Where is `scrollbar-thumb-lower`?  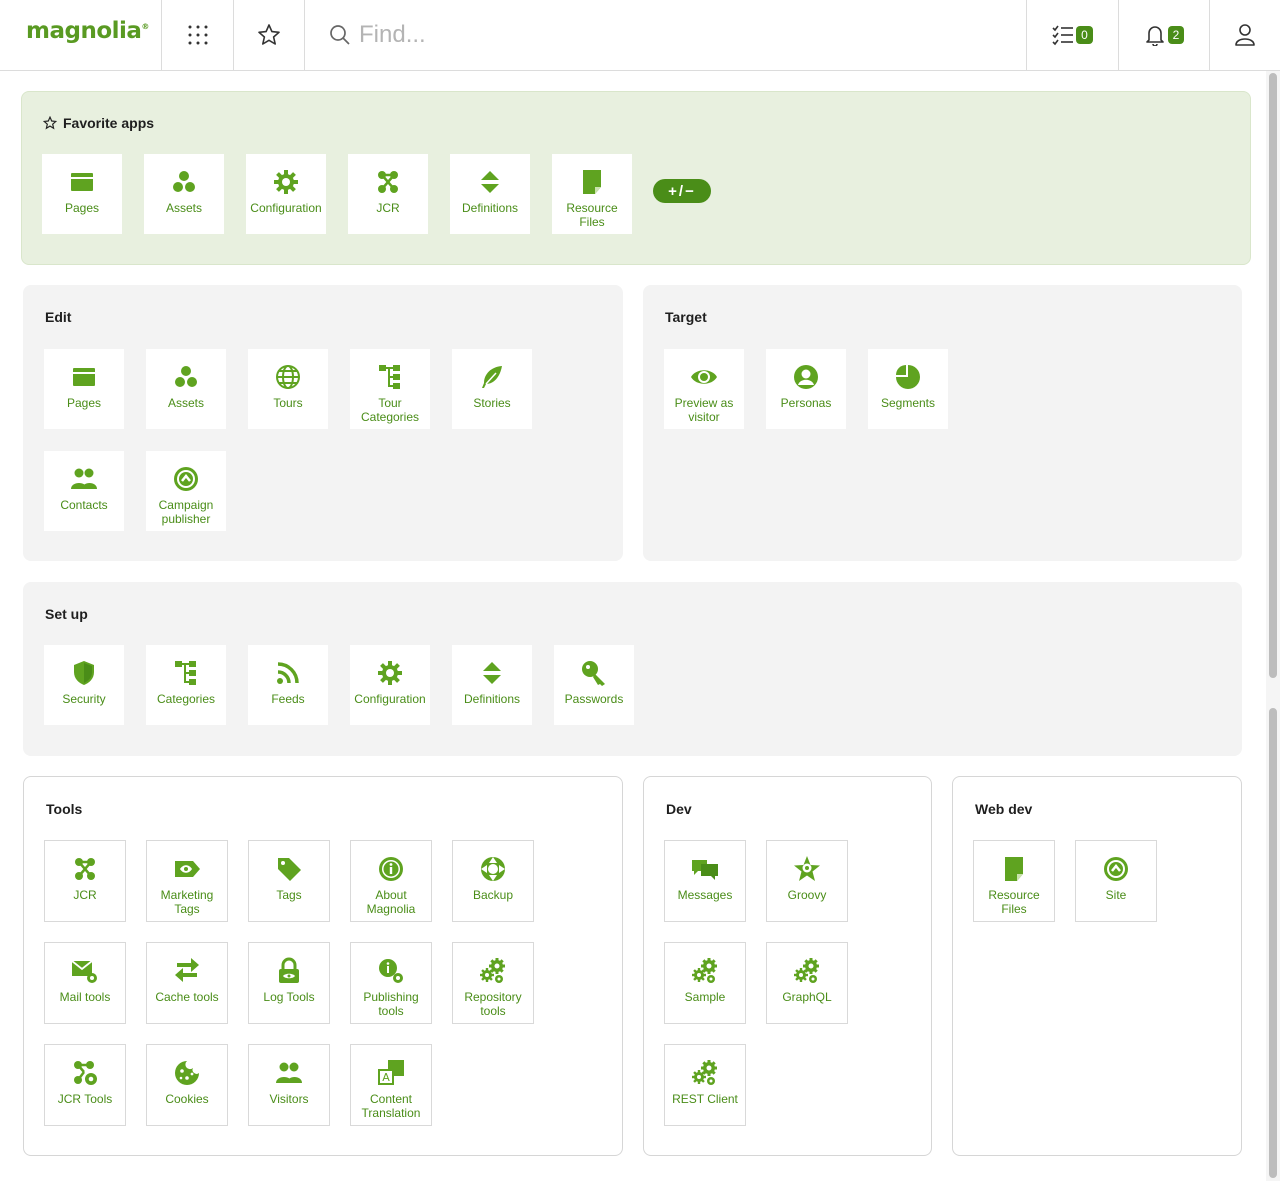
scrollbar-thumb-lower is located at coordinates (1273, 943).